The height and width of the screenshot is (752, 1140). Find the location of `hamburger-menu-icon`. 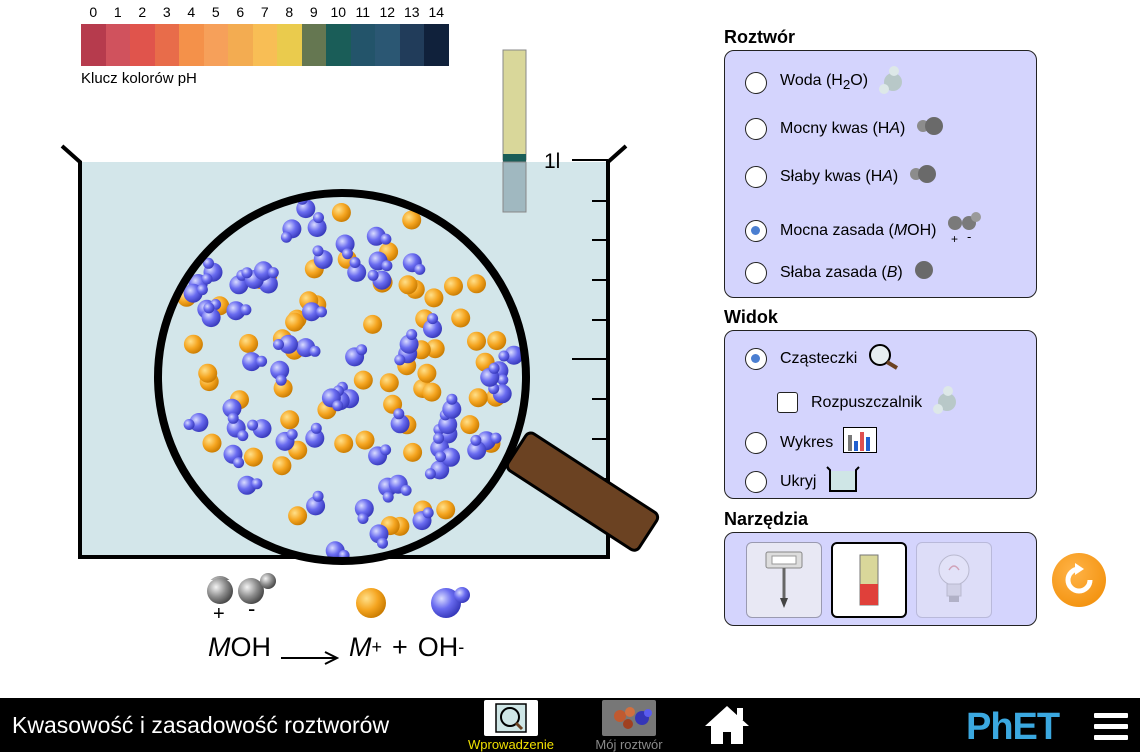

hamburger-menu-icon is located at coordinates (1111, 729).